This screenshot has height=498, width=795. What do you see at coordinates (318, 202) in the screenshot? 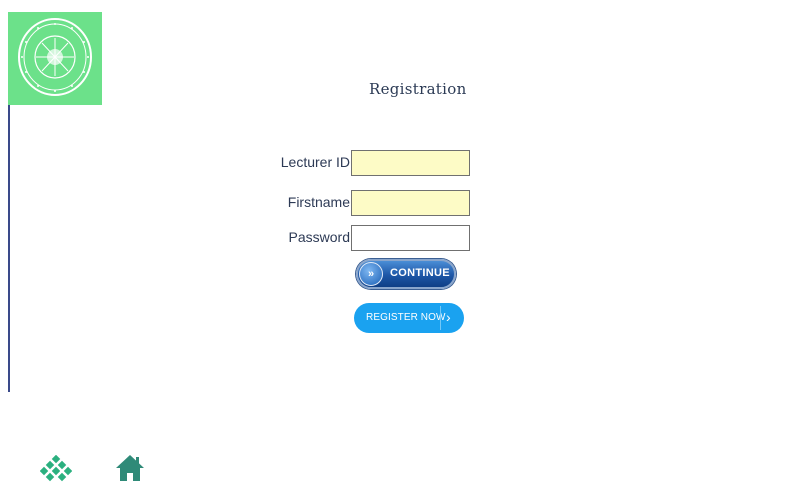
I see `firstname-label: Firstname` at bounding box center [318, 202].